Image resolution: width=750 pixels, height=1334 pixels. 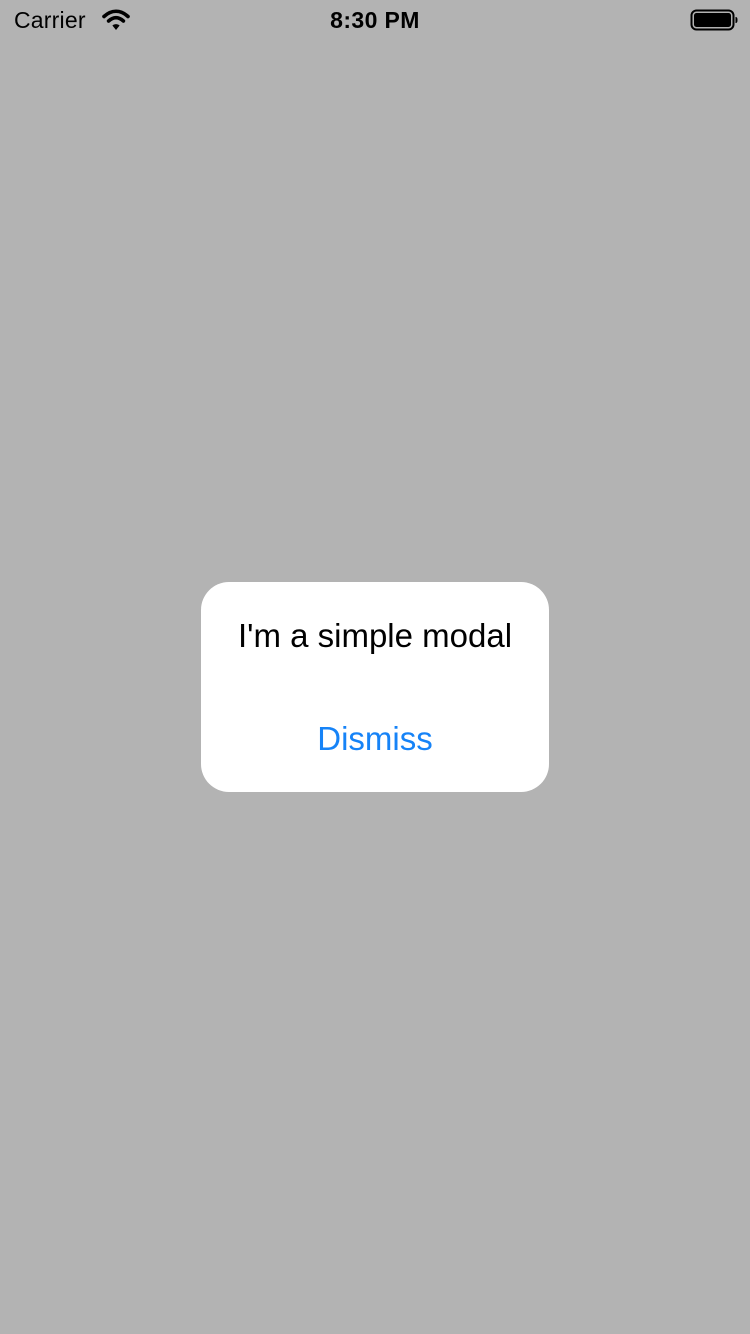 What do you see at coordinates (375, 635) in the screenshot?
I see `modal-message: I'm a simple modal` at bounding box center [375, 635].